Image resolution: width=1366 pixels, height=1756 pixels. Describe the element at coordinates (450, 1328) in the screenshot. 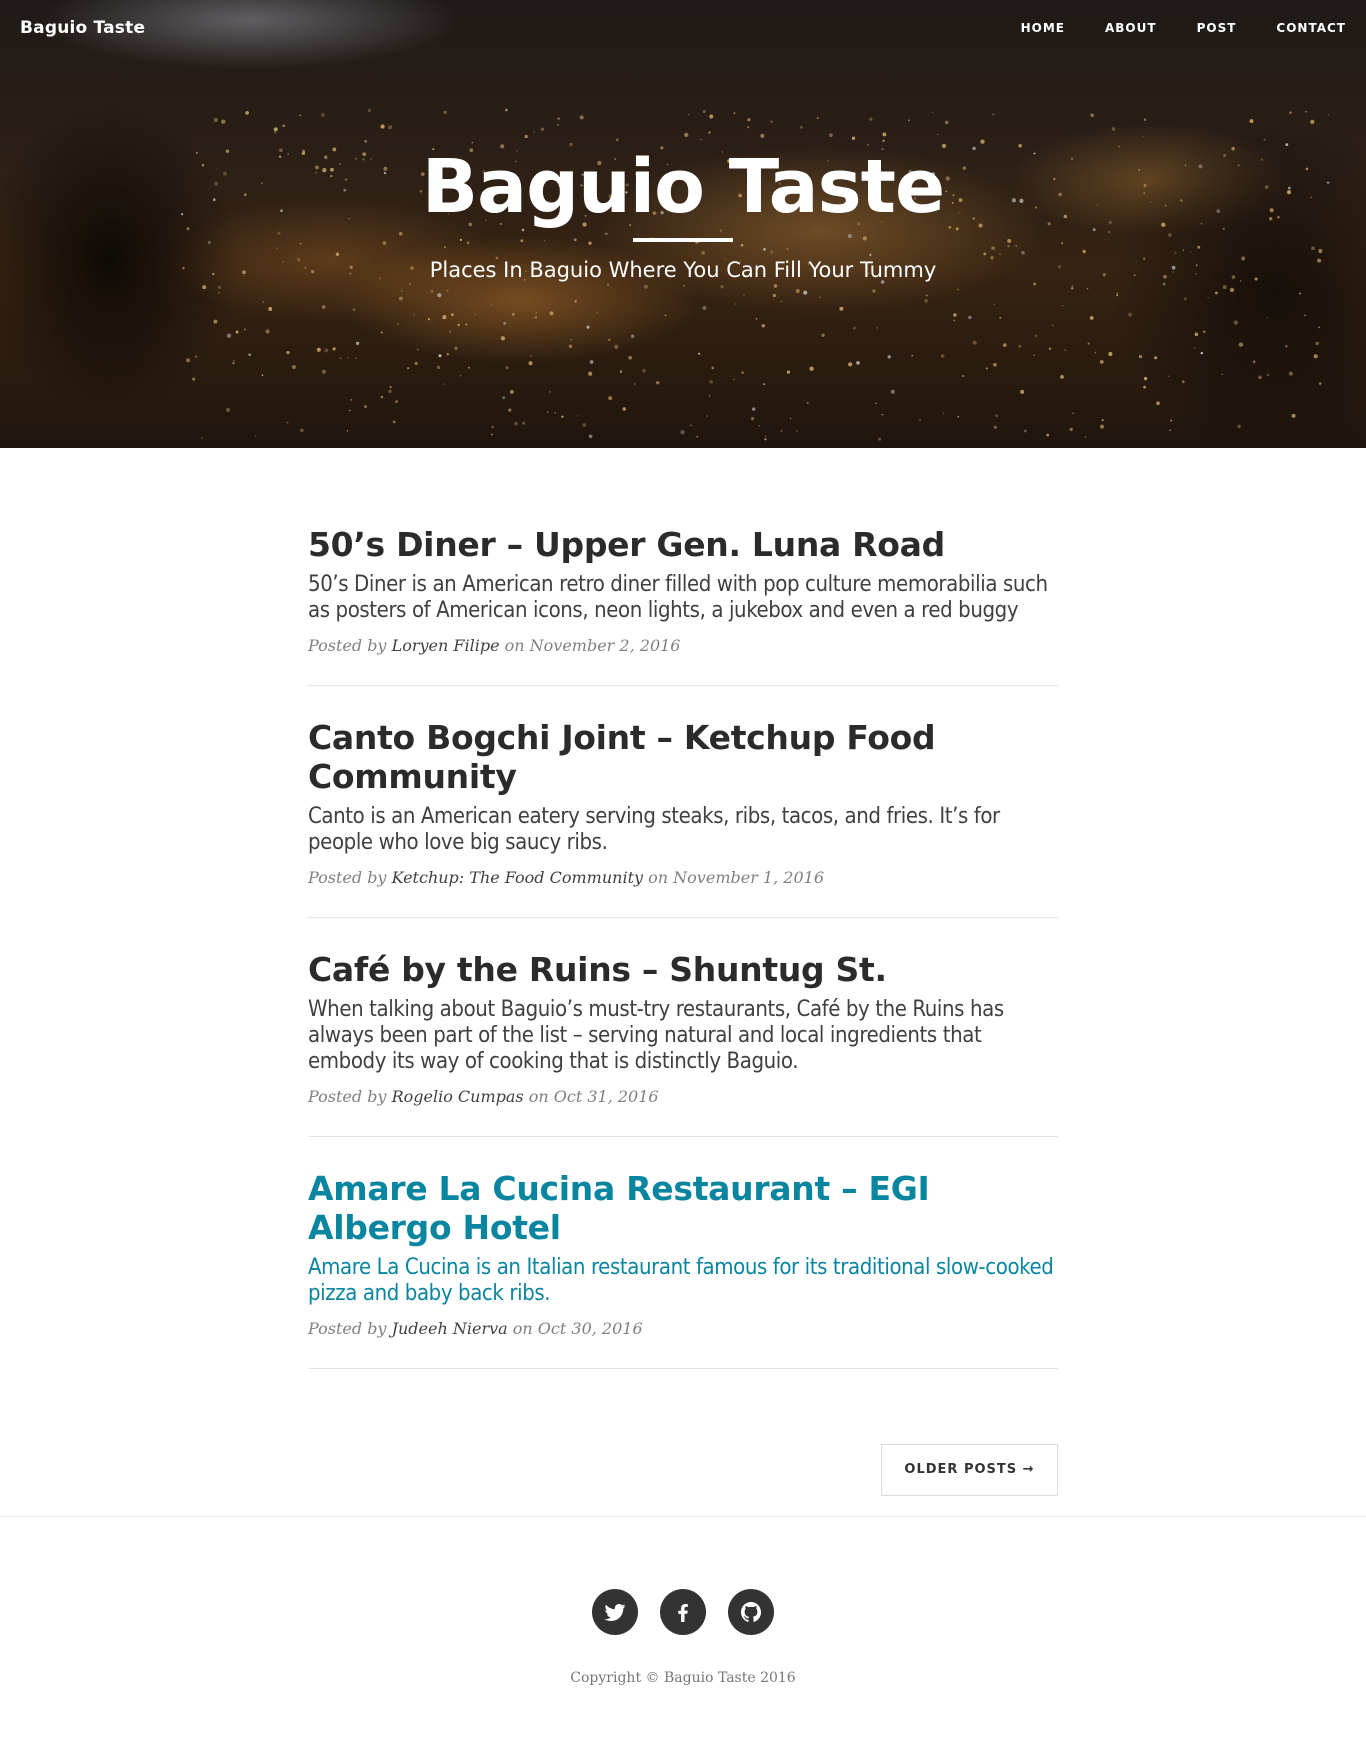

I see `post-author-link: Judeeh Nierva` at that location.